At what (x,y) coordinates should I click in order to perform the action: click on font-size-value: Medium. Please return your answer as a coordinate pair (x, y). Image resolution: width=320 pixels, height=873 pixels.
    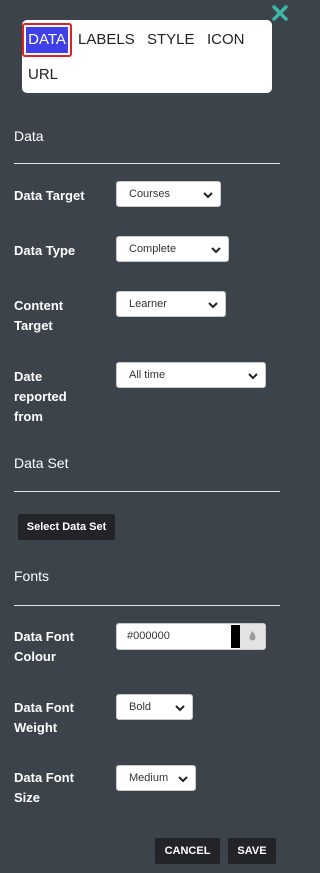
    Looking at the image, I should click on (149, 778).